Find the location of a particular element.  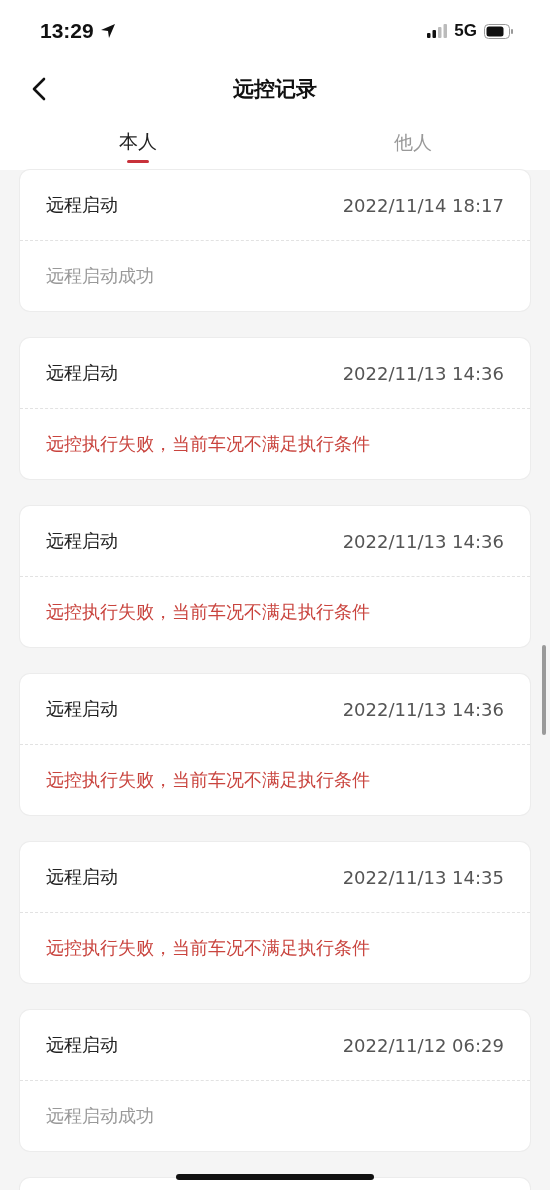

record-time: 2022/11/13 14:35 is located at coordinates (423, 877).